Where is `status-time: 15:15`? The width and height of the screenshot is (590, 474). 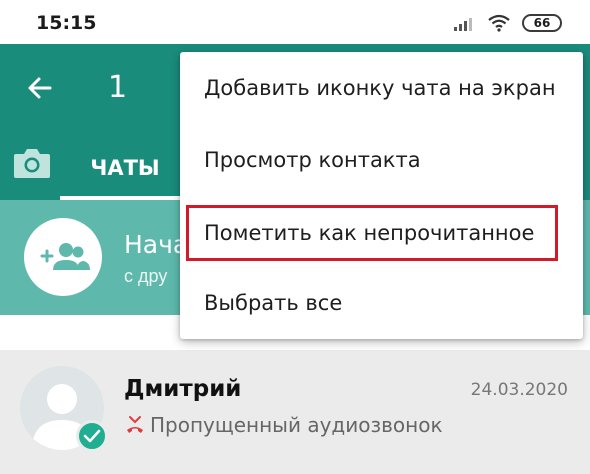 status-time: 15:15 is located at coordinates (66, 23).